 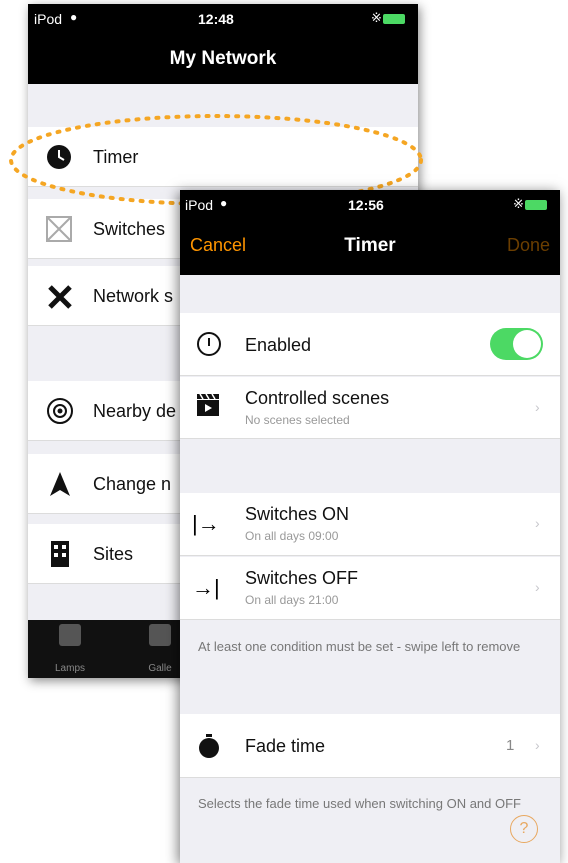 I want to click on switches-on-row: |→ Switches ON On all days 09:00 ›, so click(x=370, y=524).